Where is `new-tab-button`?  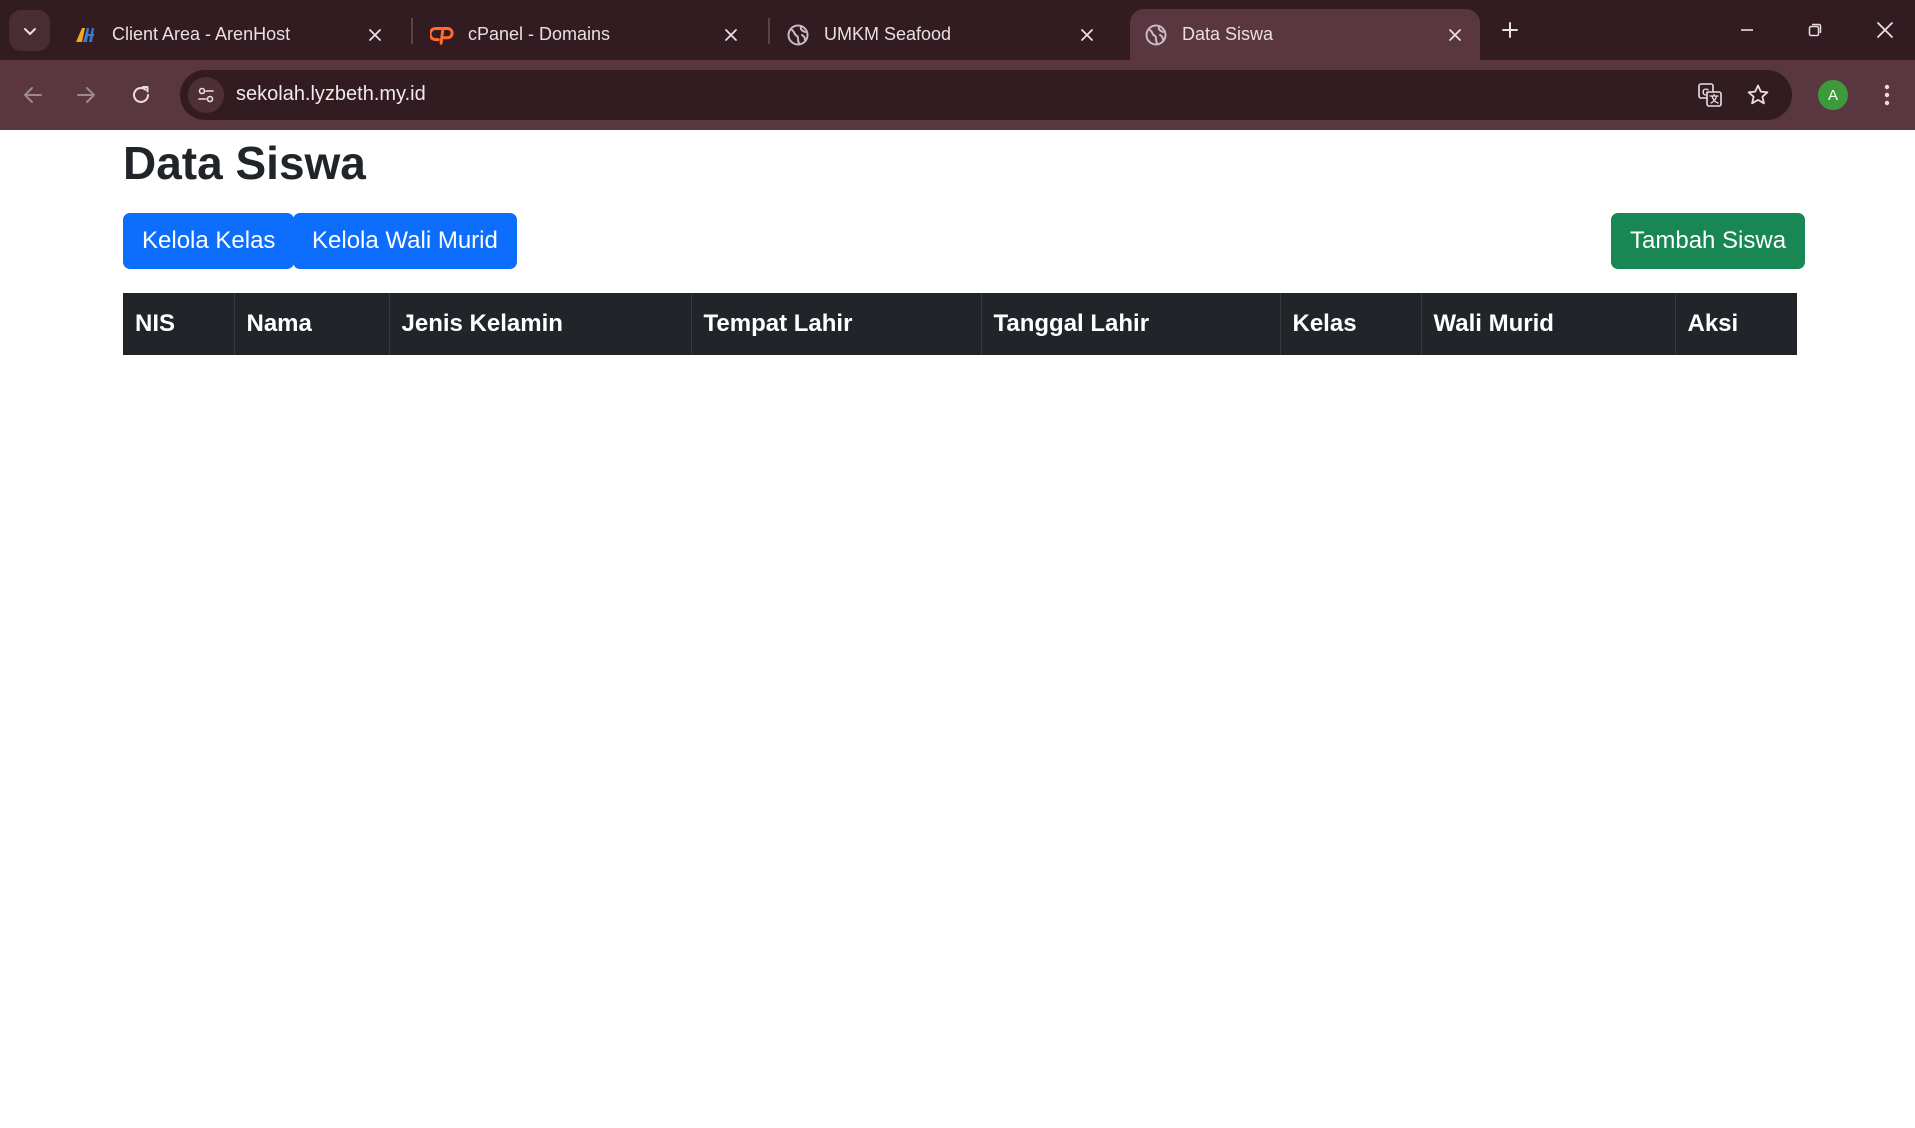
new-tab-button is located at coordinates (1510, 30).